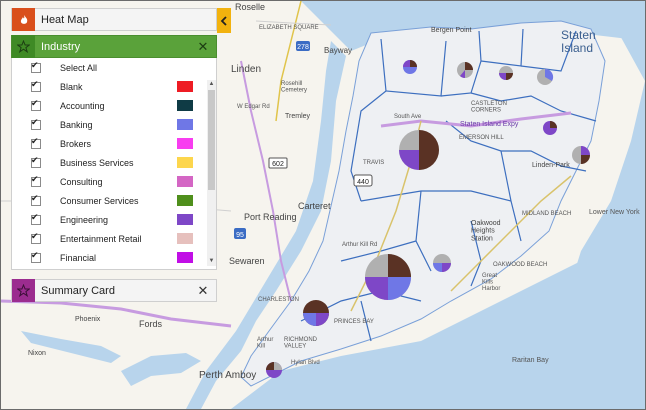 This screenshot has height=410, width=646. What do you see at coordinates (79, 67) in the screenshot?
I see `select-all-label: Select All` at bounding box center [79, 67].